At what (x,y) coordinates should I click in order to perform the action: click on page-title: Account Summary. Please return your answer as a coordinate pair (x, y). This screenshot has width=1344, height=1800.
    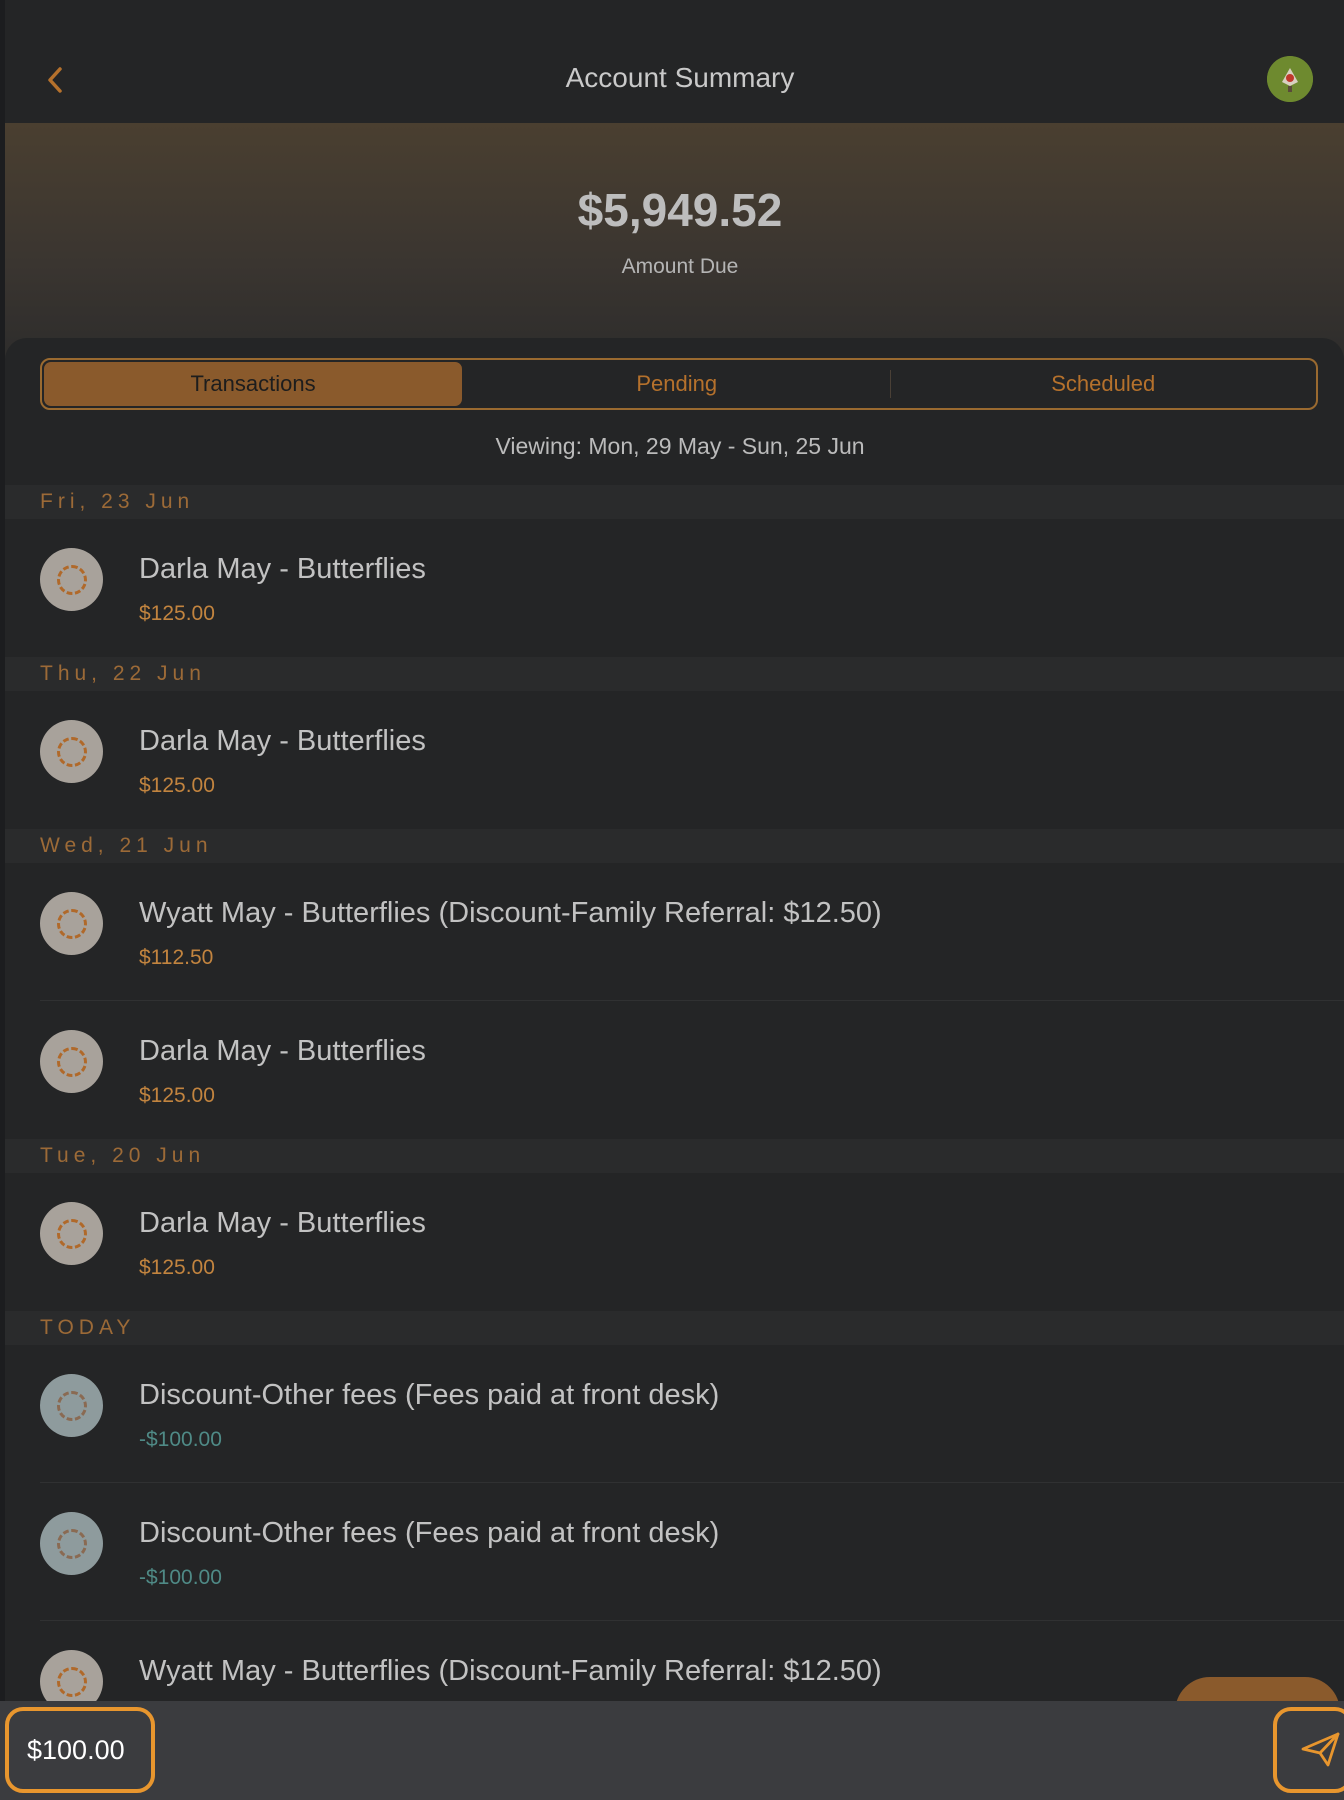
    Looking at the image, I should click on (680, 77).